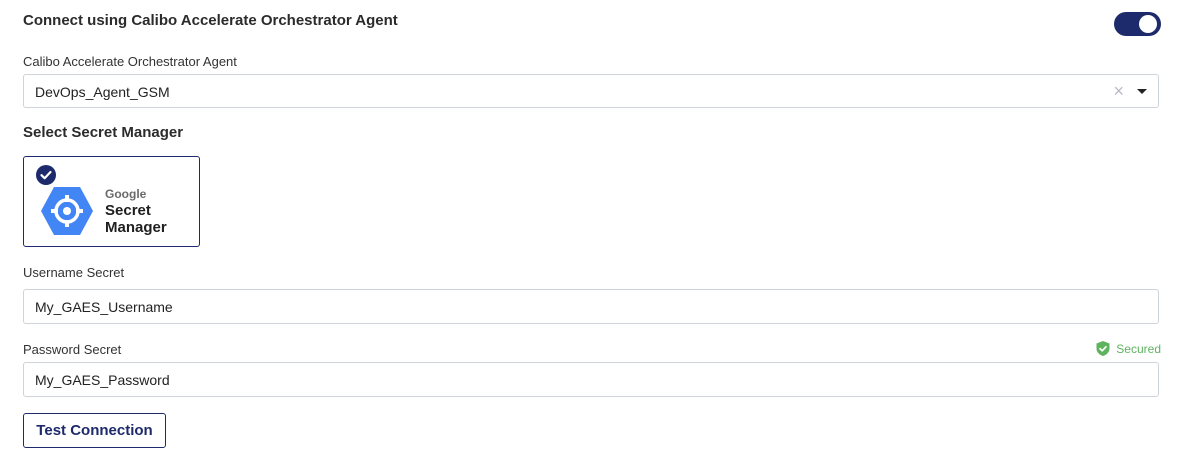 This screenshot has height=461, width=1178. I want to click on agent-label: Calibo Accelerate Orchestrator Agent, so click(130, 61).